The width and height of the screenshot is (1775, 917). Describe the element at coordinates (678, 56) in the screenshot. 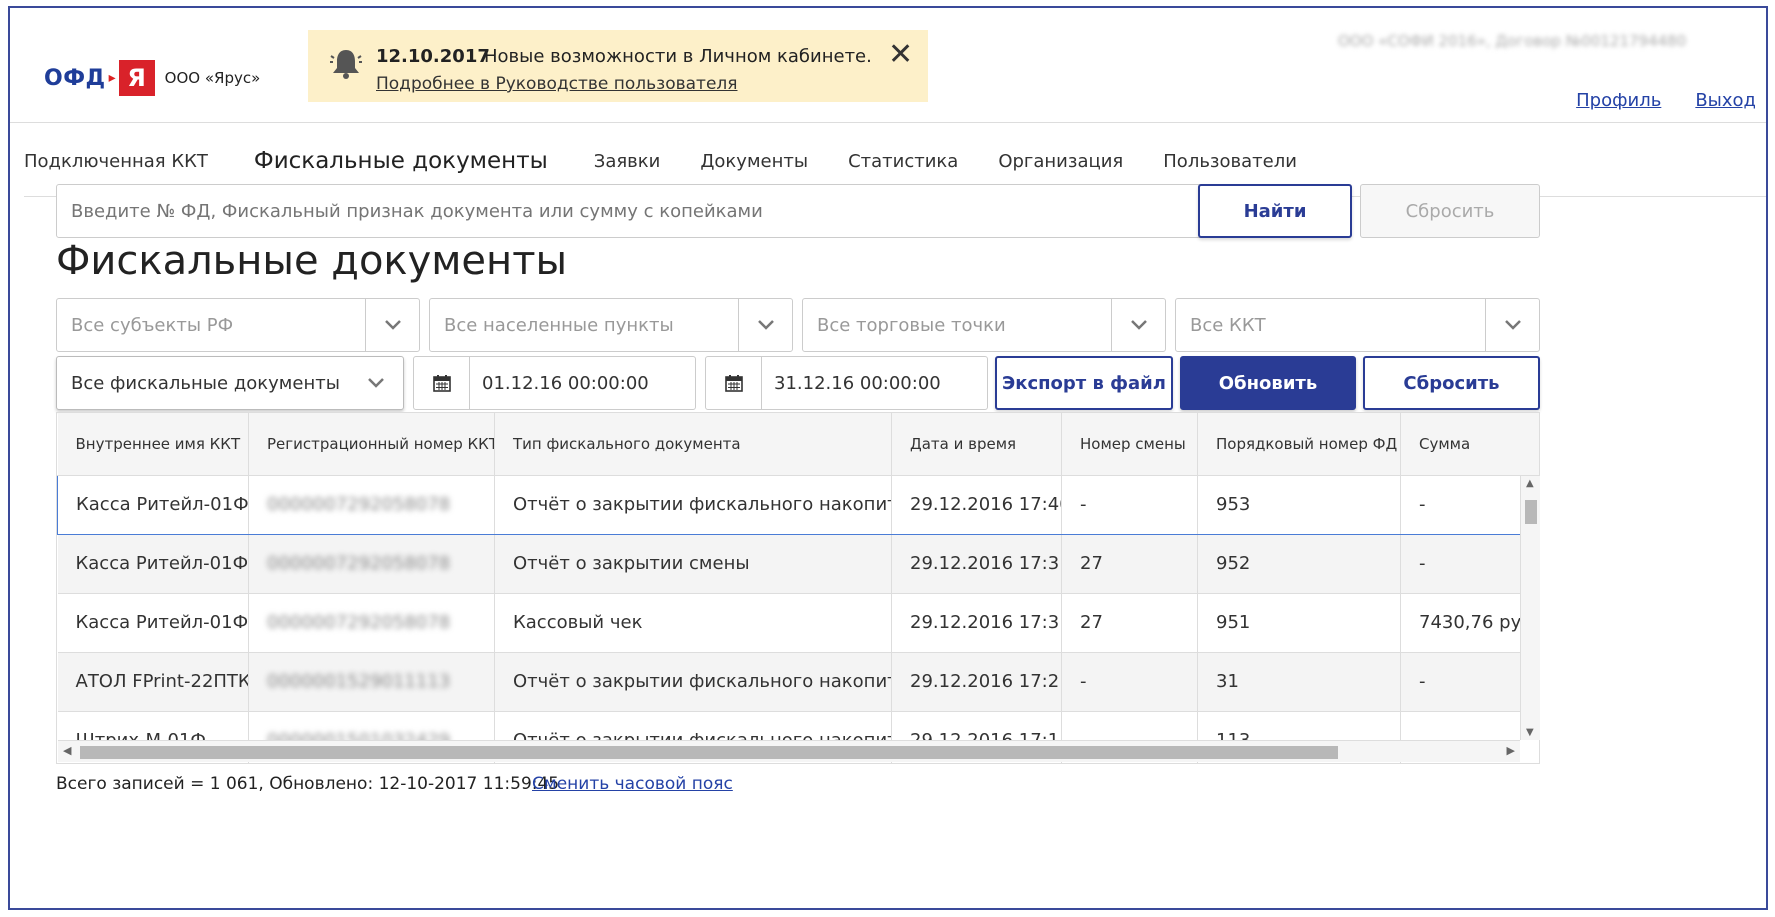

I see `notice-message: Новые возможности в Личном кабинете.` at that location.